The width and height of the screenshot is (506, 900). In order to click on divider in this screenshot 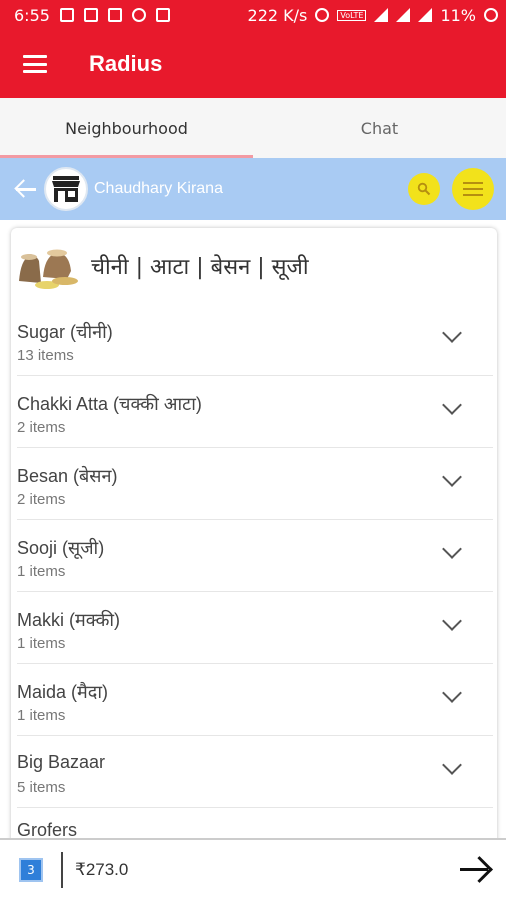, I will do `click(62, 870)`.